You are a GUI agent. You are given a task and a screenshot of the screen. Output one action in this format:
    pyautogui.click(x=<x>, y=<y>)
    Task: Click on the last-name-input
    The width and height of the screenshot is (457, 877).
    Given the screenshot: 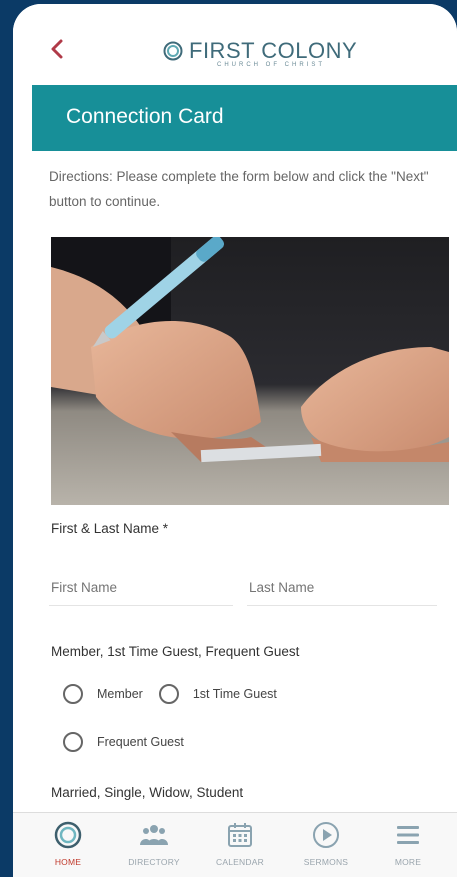 What is the action you would take?
    pyautogui.click(x=342, y=587)
    